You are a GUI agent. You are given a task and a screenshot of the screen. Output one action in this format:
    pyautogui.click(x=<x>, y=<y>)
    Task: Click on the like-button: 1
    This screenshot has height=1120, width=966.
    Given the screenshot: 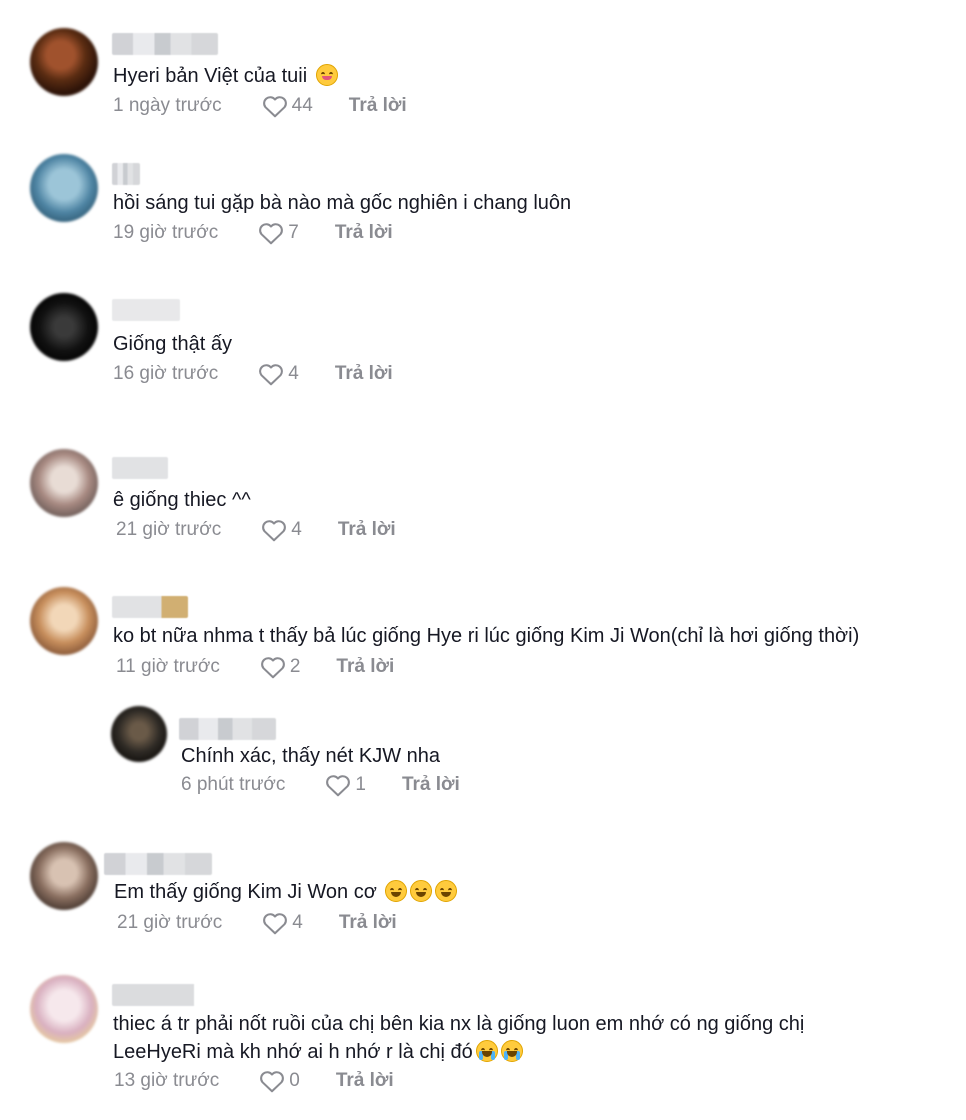 What is the action you would take?
    pyautogui.click(x=345, y=785)
    